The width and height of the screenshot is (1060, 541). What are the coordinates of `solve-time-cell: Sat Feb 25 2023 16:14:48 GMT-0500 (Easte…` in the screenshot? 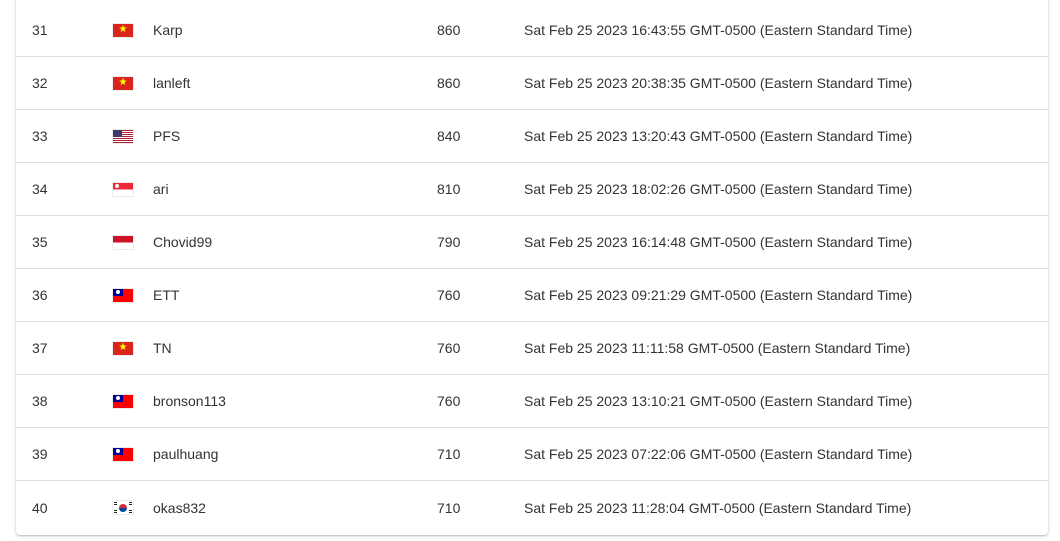 It's located at (718, 242).